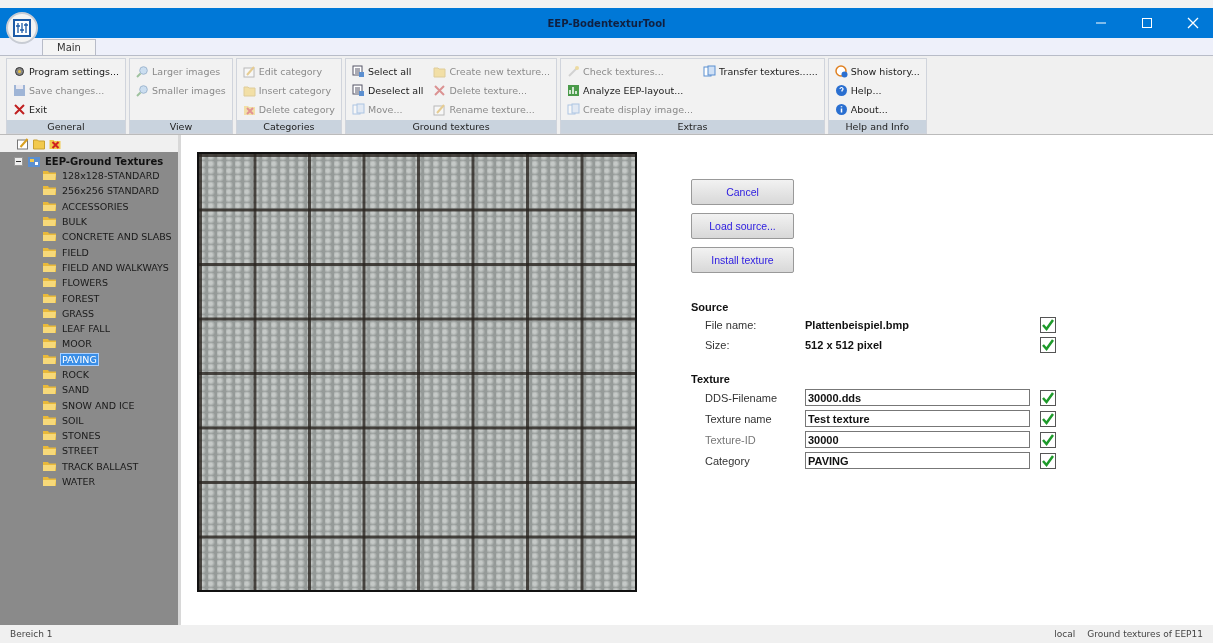  I want to click on save-icon, so click(19, 90).